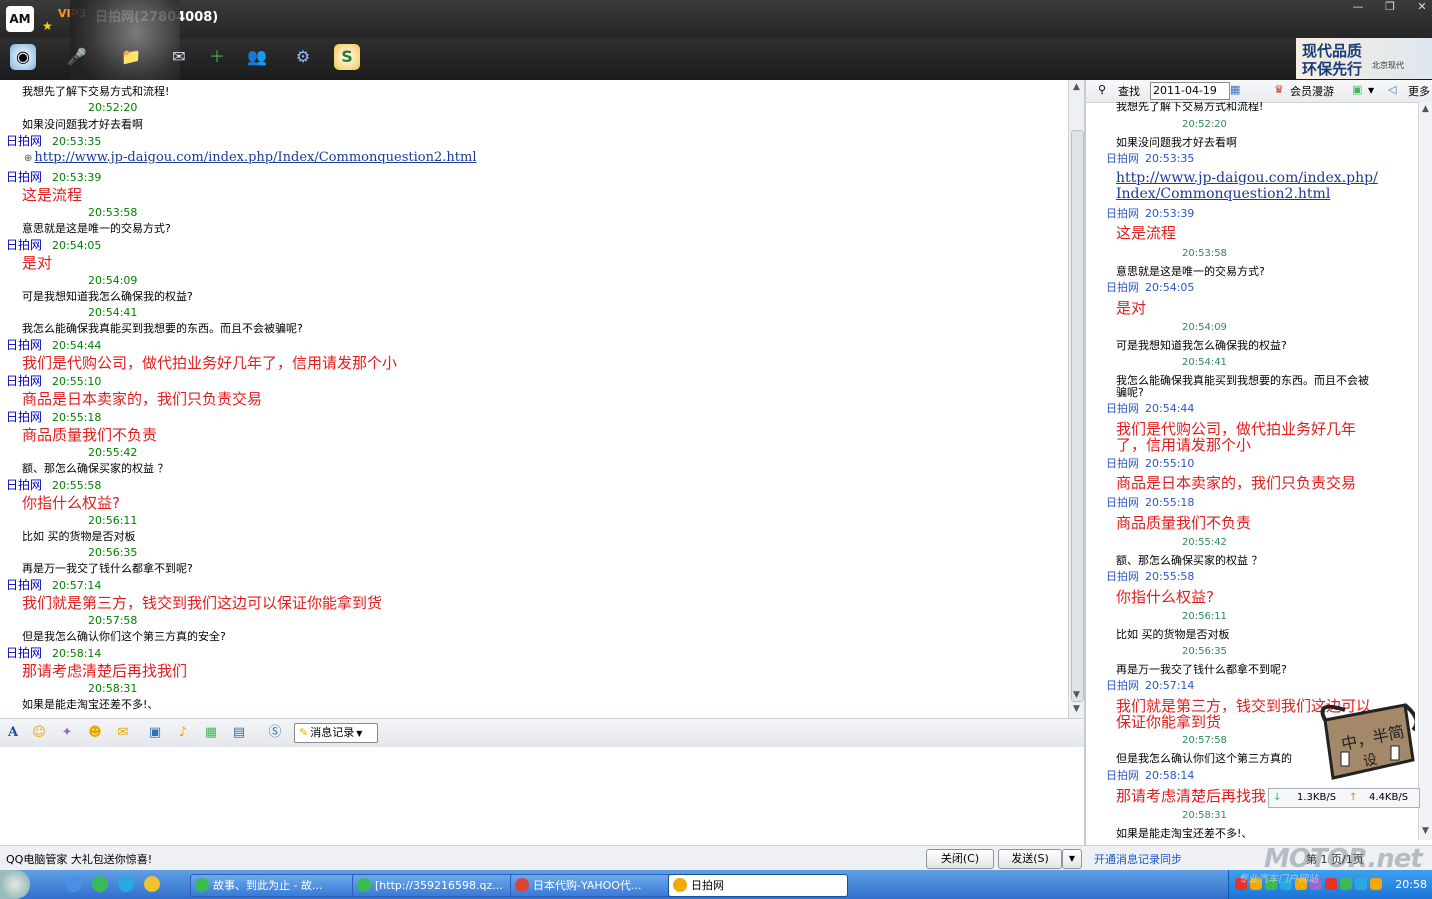  Describe the element at coordinates (1420, 7) in the screenshot. I see `close-window-button: ✕` at that location.